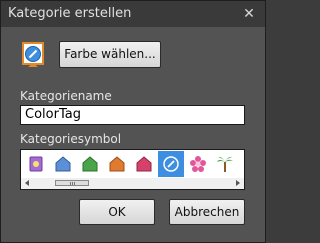 This screenshot has height=243, width=320. Describe the element at coordinates (27, 183) in the screenshot. I see `scroll-left-icon` at that location.